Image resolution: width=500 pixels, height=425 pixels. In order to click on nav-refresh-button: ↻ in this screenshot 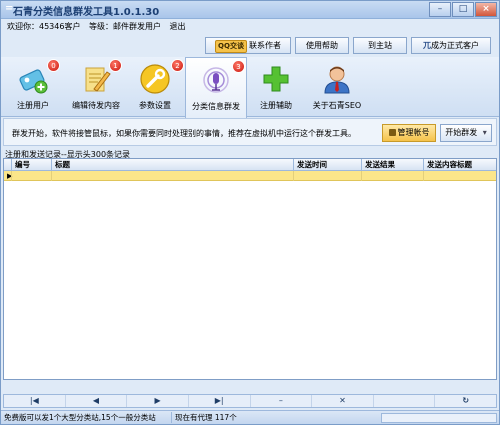, I will do `click(465, 401)`.